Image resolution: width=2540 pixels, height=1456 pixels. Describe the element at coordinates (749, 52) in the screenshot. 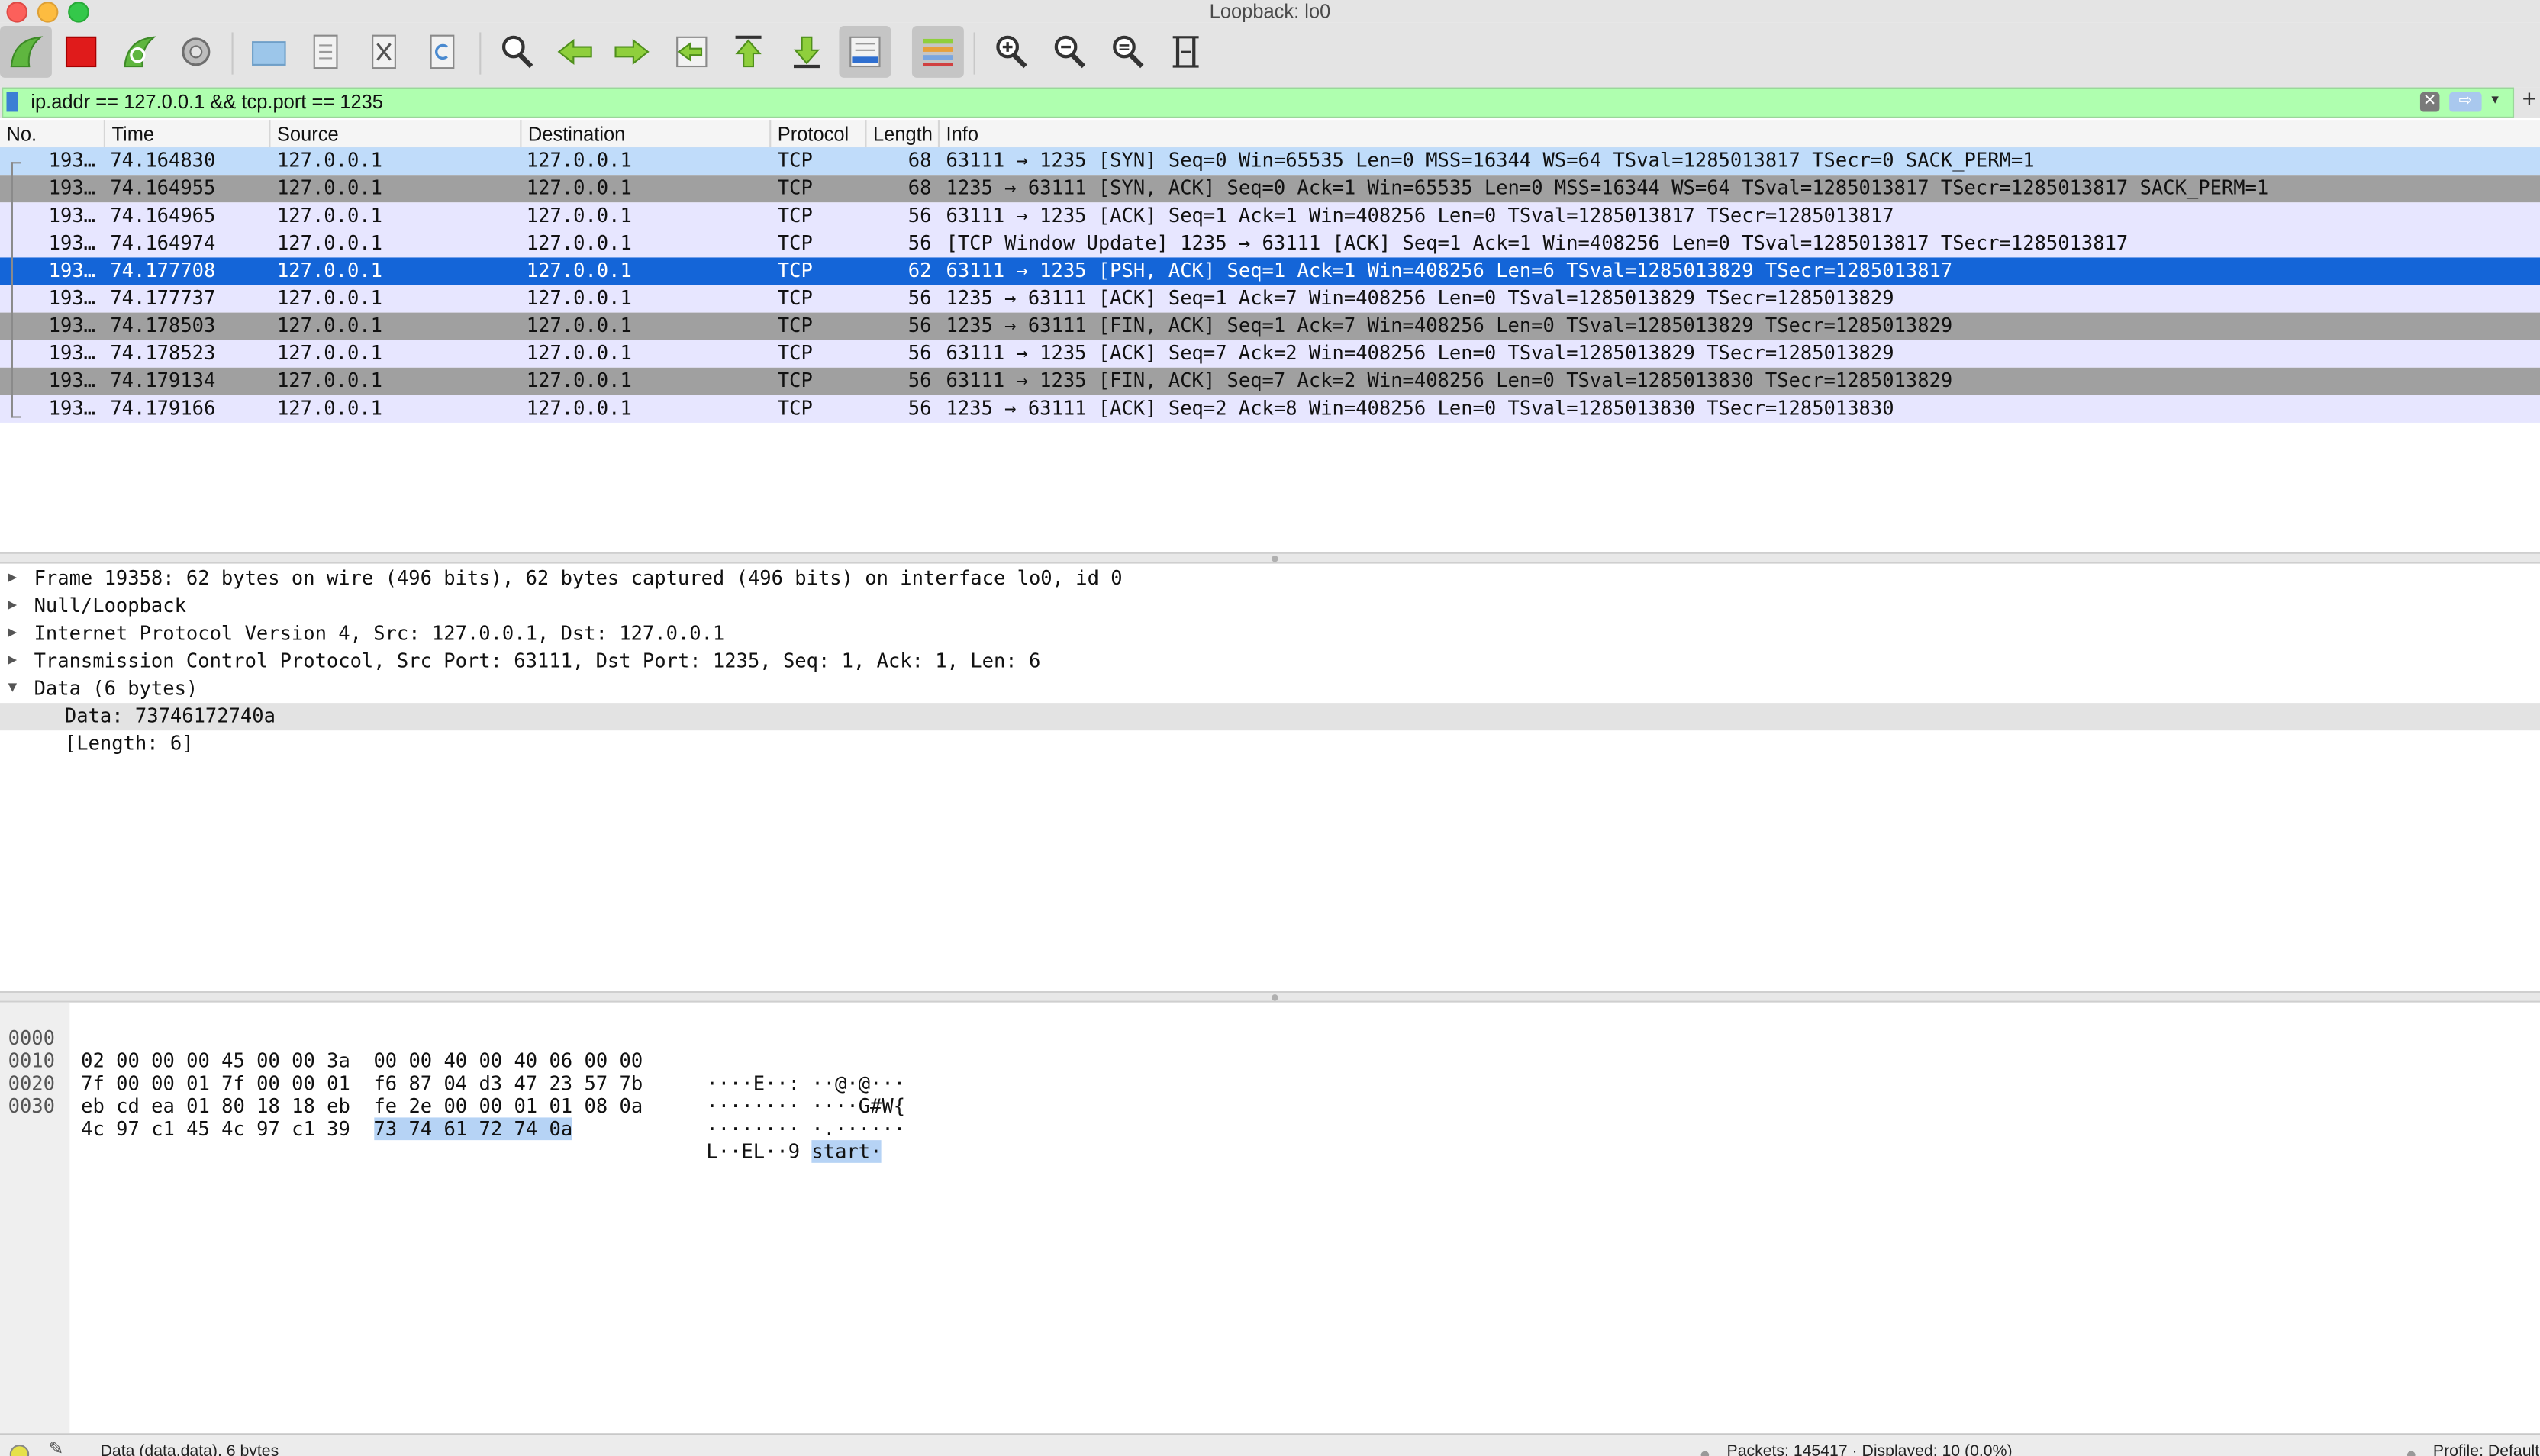

I see `go-first-button` at that location.